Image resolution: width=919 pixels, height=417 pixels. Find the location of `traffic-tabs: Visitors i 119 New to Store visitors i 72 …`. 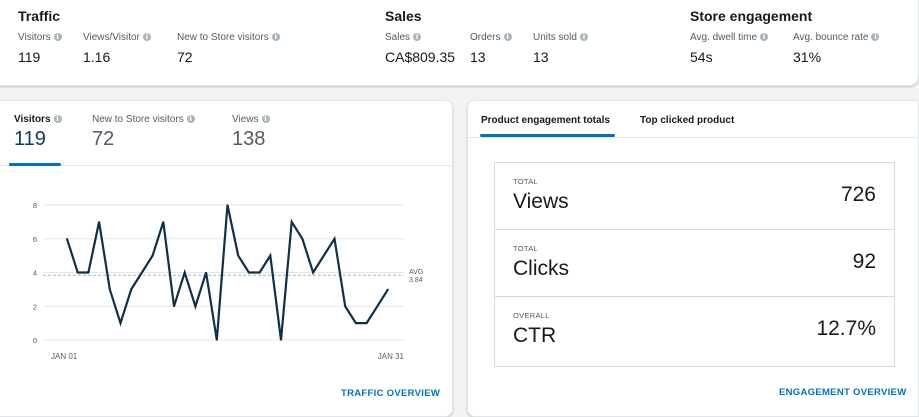

traffic-tabs: Visitors i 119 New to Store visitors i 72 … is located at coordinates (226, 133).